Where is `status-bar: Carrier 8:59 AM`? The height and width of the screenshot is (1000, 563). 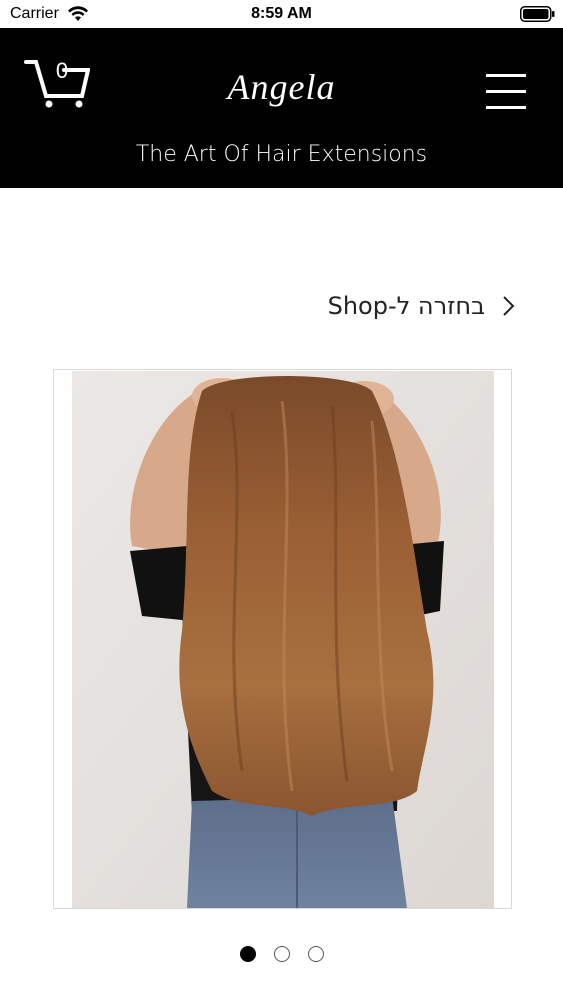 status-bar: Carrier 8:59 AM is located at coordinates (281, 14).